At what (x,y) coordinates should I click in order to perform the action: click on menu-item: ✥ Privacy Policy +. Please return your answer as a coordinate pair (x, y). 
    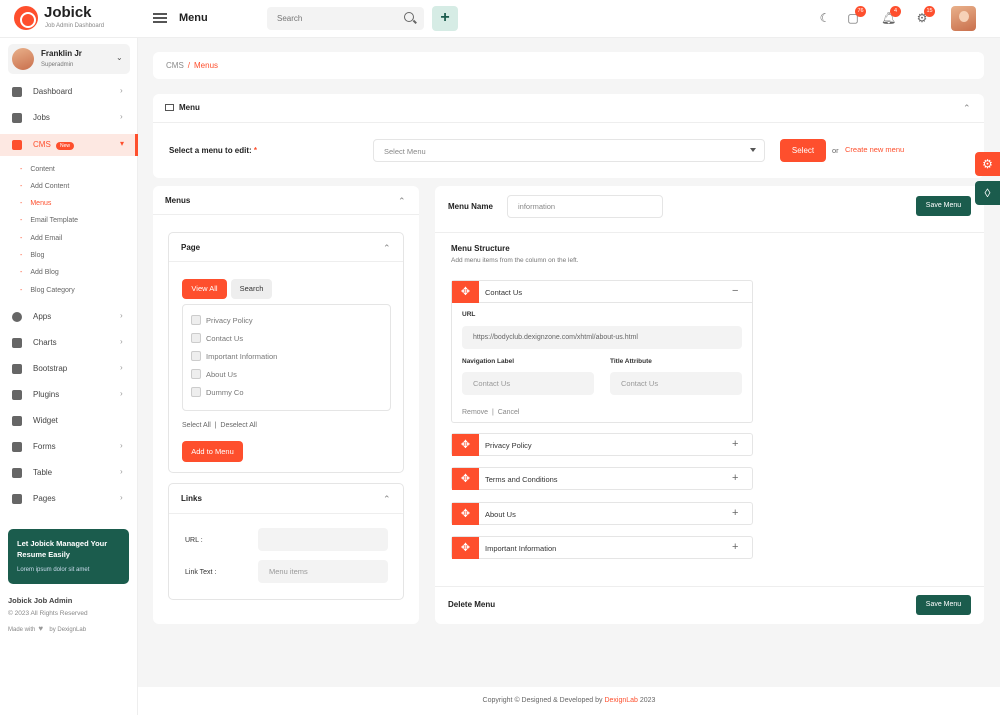
    Looking at the image, I should click on (602, 444).